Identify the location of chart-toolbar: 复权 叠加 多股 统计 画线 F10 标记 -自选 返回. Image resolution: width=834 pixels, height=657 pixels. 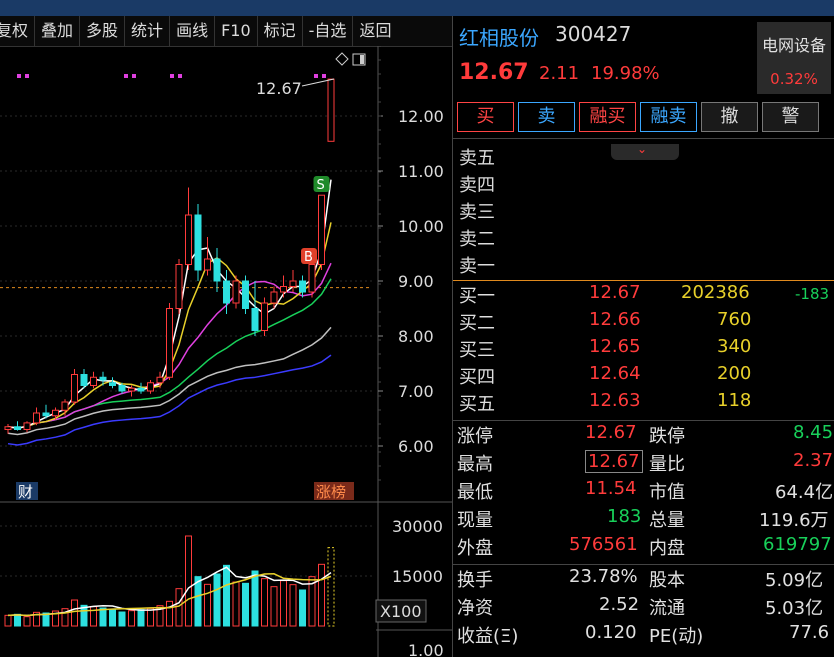
(226, 31).